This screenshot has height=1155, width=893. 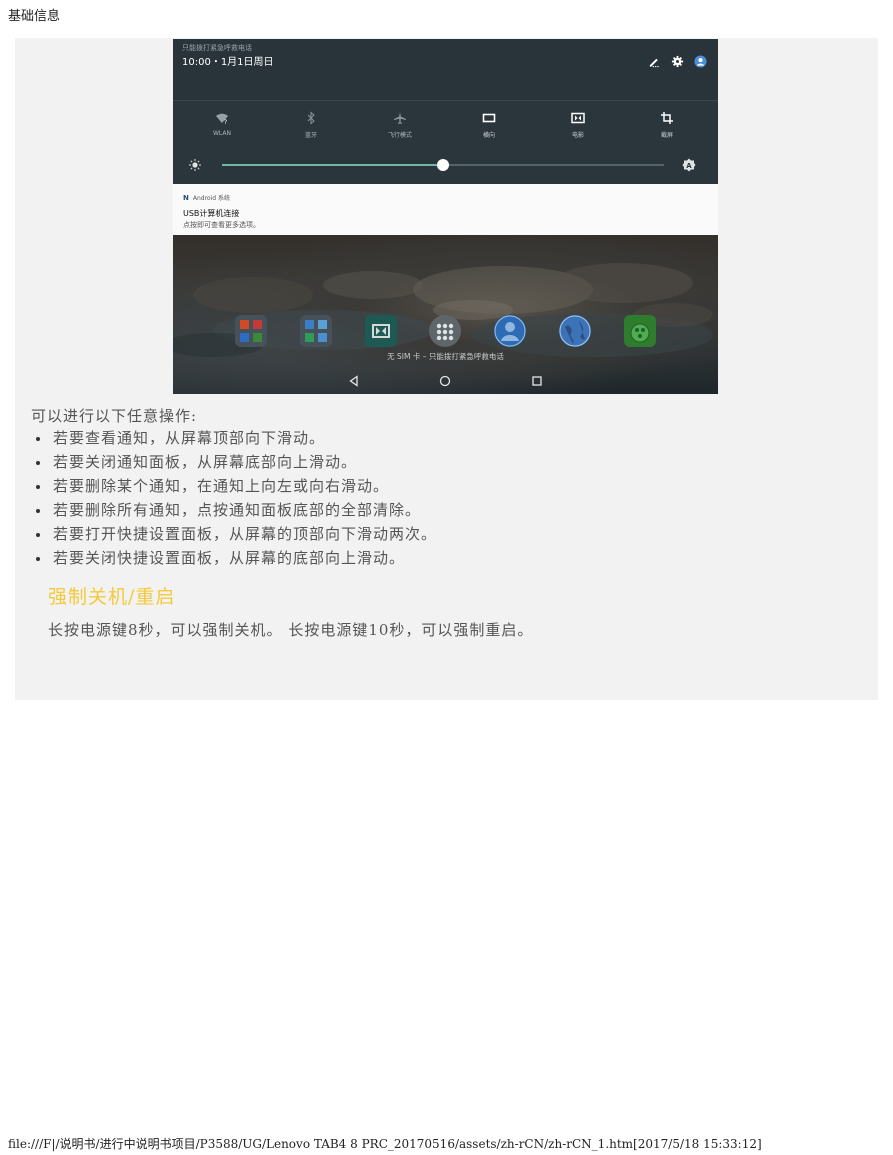 I want to click on section-title: 强制关机/重启, so click(x=112, y=597).